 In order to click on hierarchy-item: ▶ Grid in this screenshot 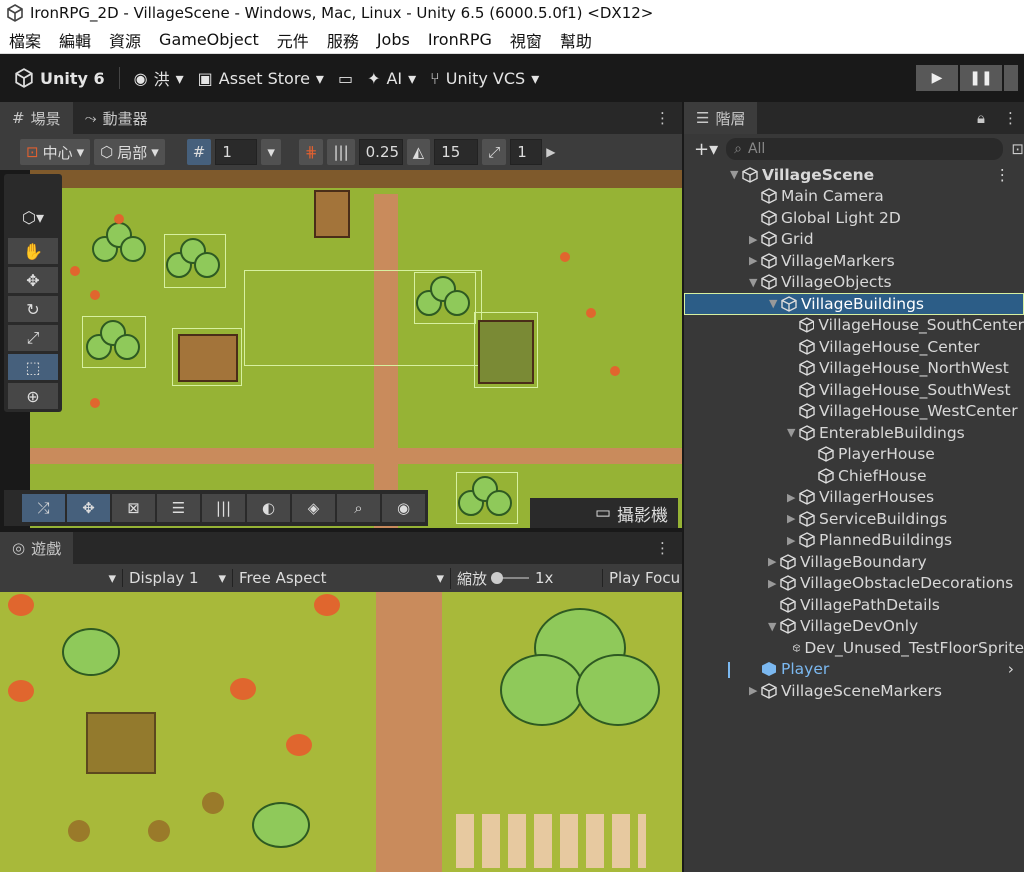, I will do `click(854, 240)`.